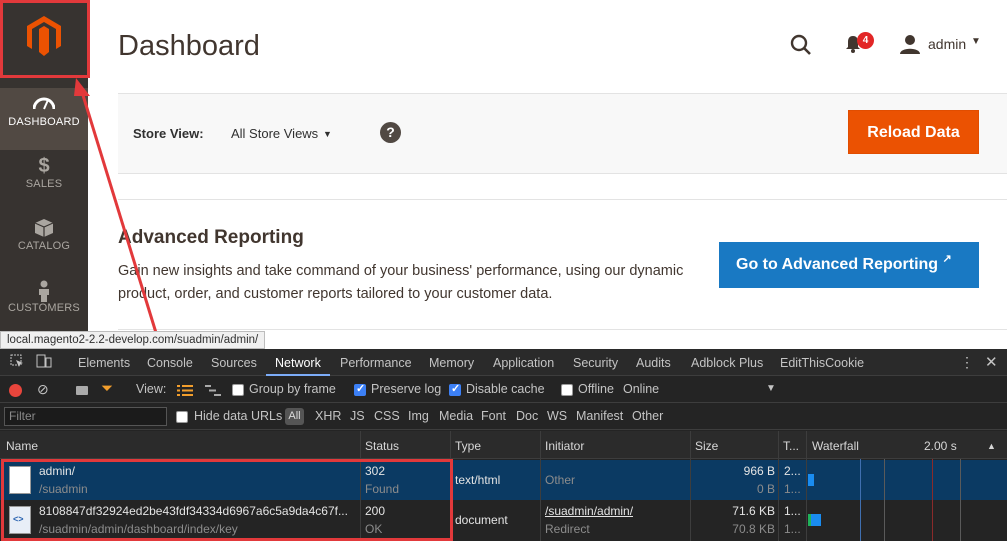 Image resolution: width=1007 pixels, height=541 pixels. I want to click on annotation-arrow, so click(116, 207).